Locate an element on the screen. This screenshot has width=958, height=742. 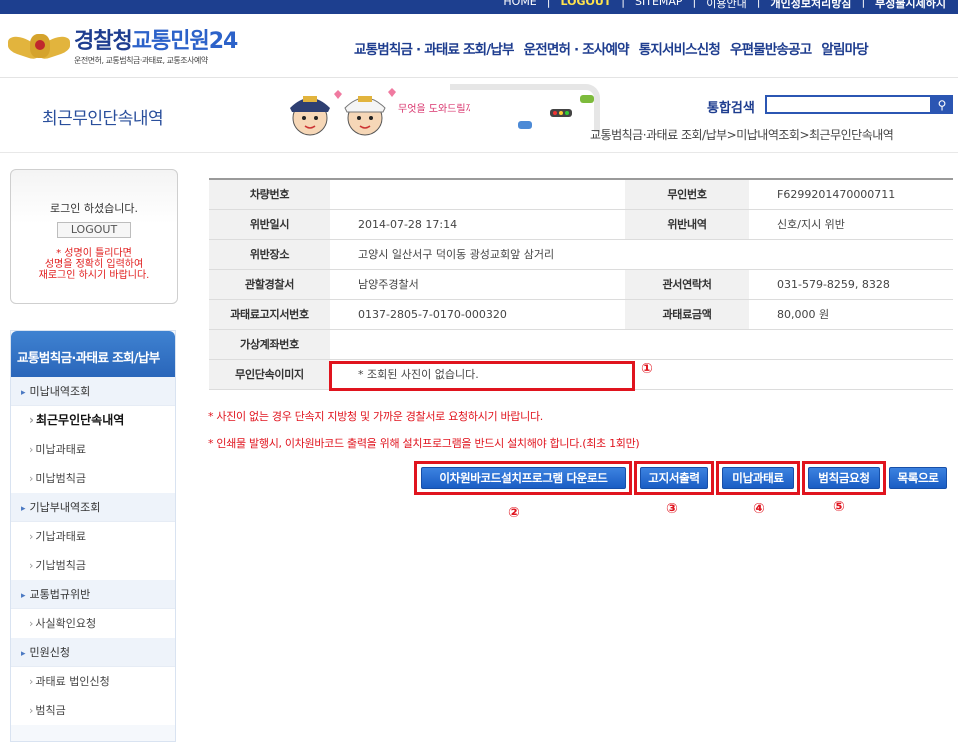
logo-title: 경찰청교통민원24 is located at coordinates (156, 41).